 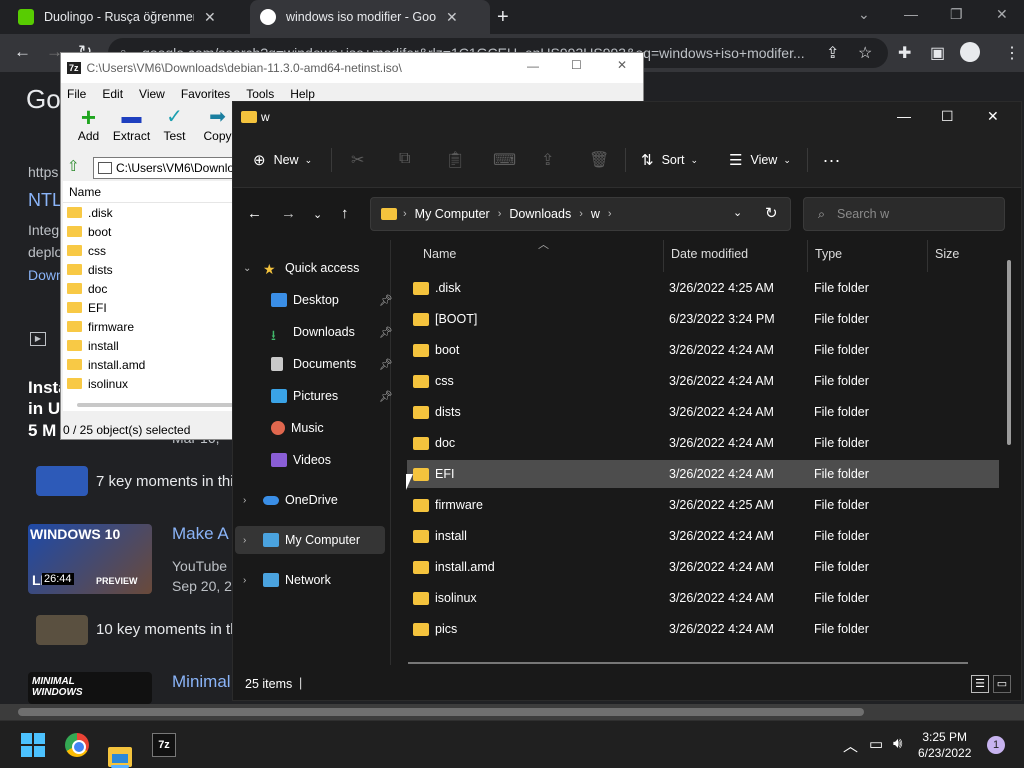 What do you see at coordinates (709, 254) in the screenshot?
I see `column-header-date: Date modified` at bounding box center [709, 254].